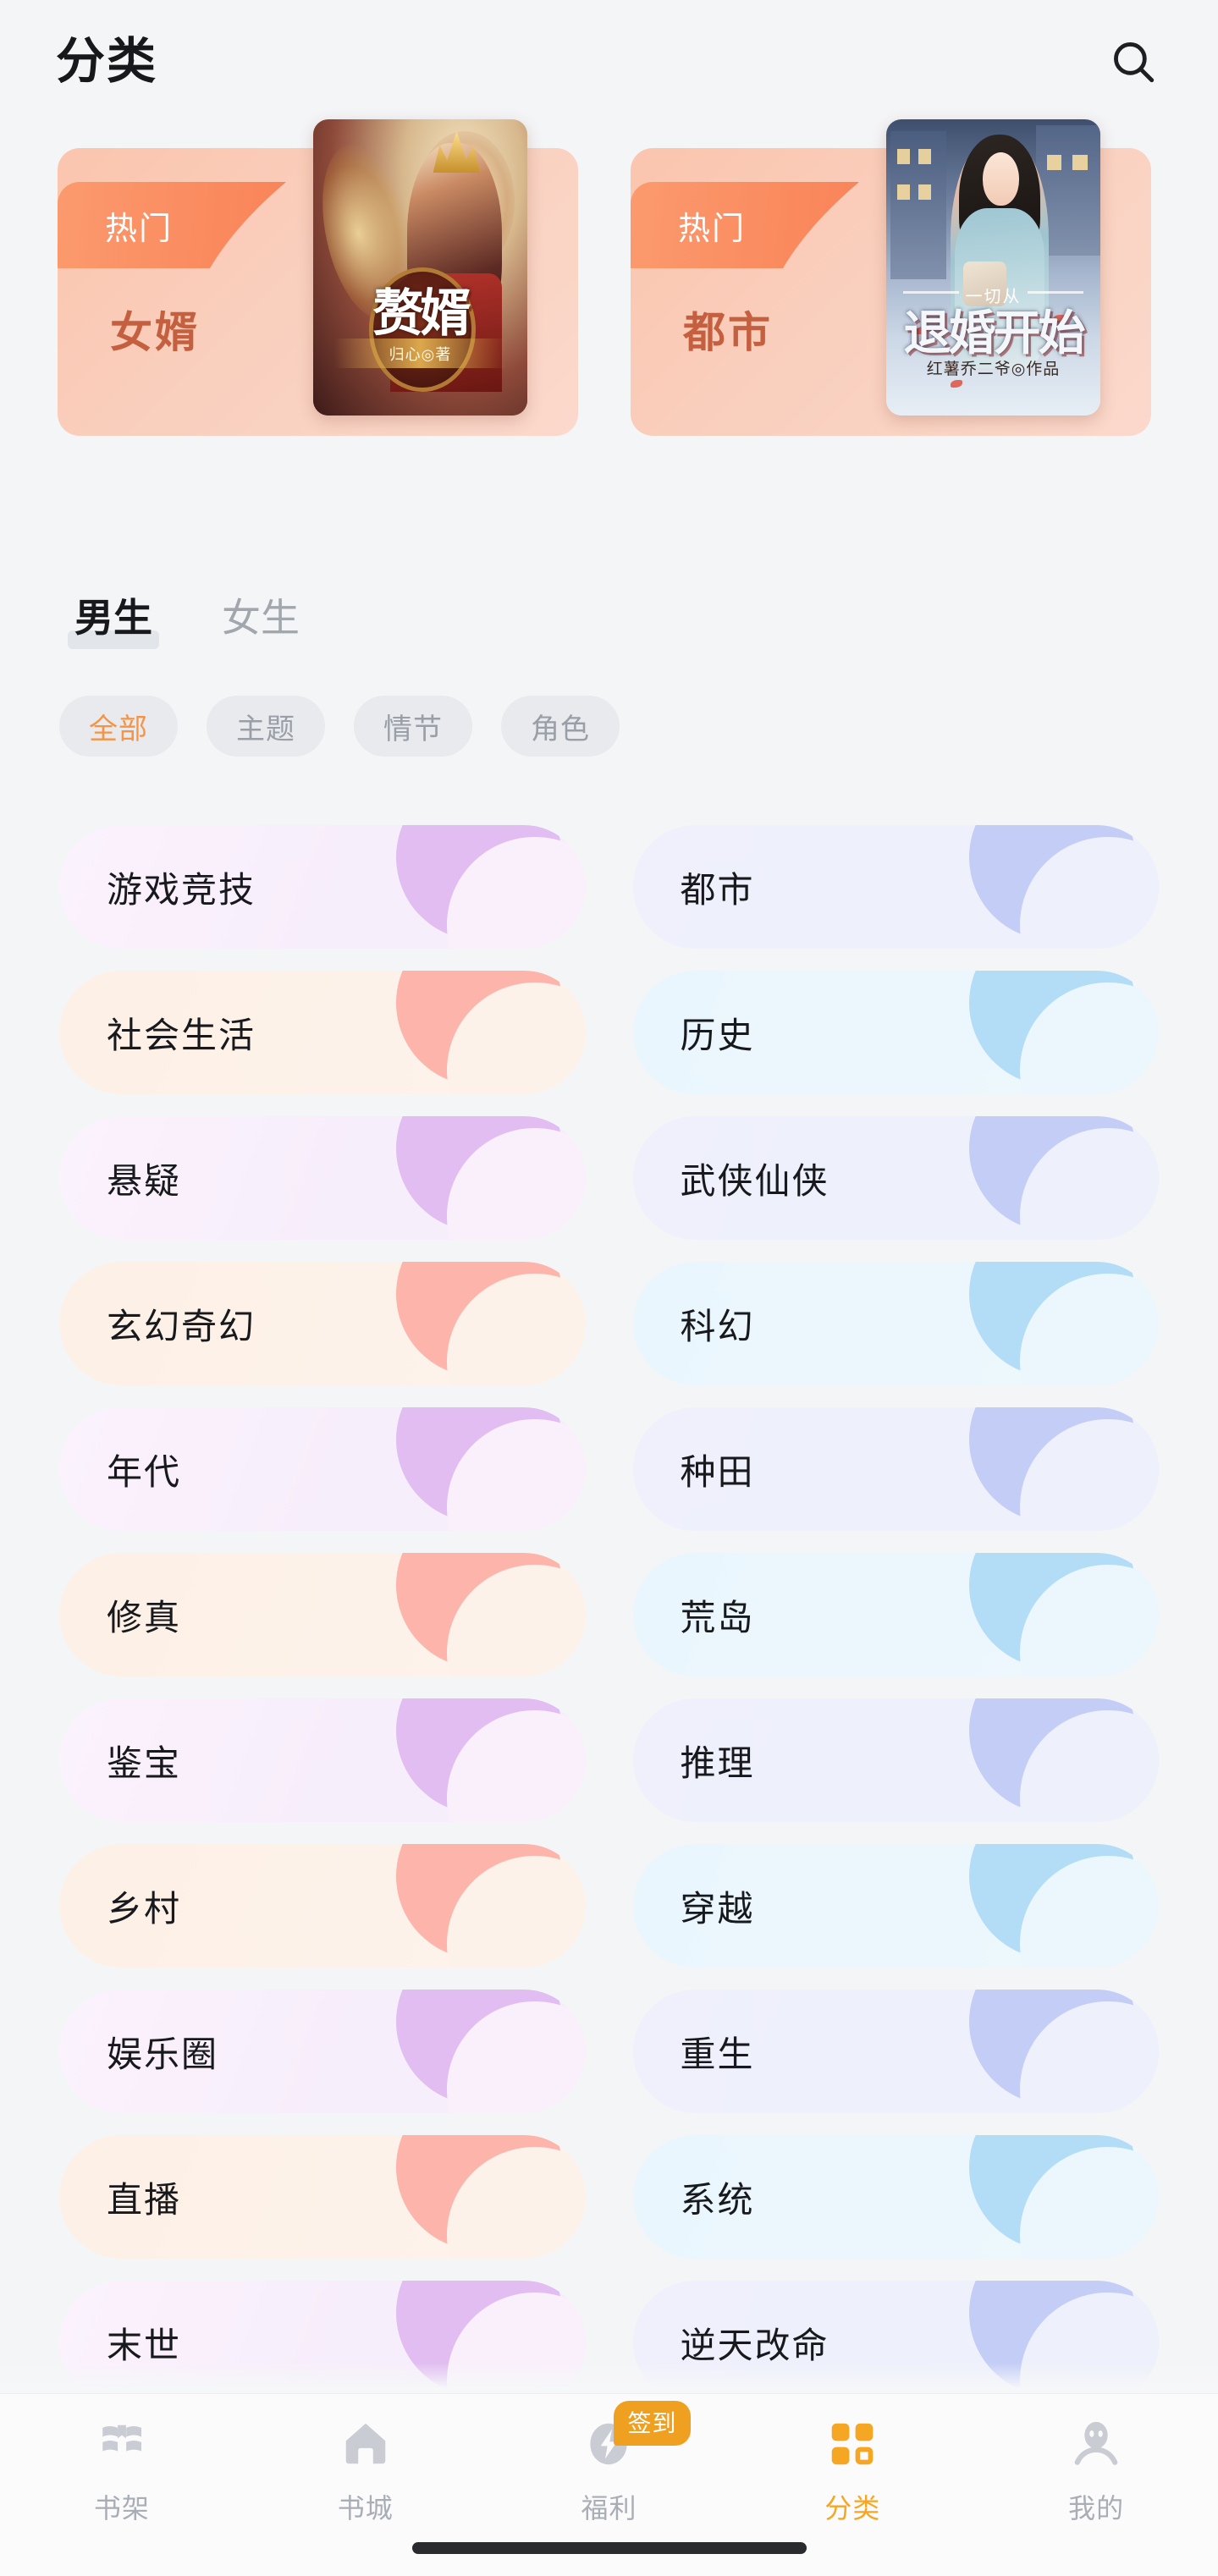  What do you see at coordinates (322, 1178) in the screenshot?
I see `category-pill: 悬疑` at bounding box center [322, 1178].